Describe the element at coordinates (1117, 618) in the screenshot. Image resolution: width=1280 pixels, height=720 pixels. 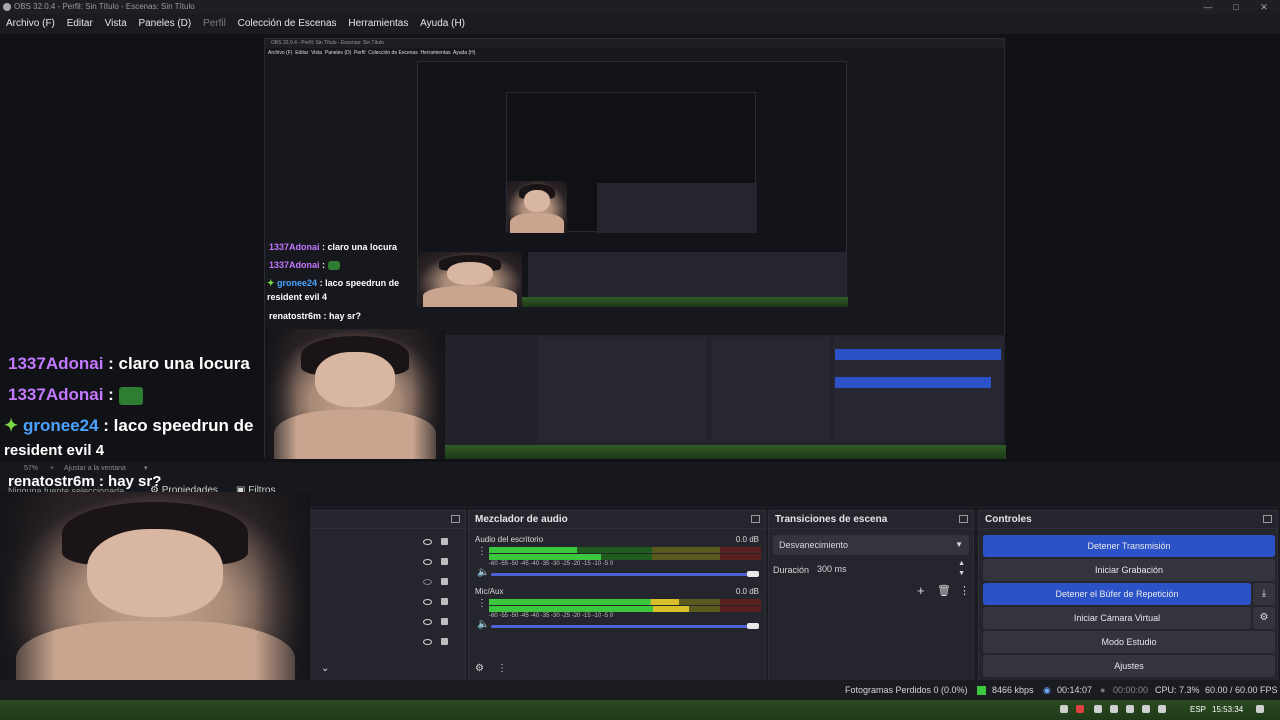
I see `start-virtual-camera-button: Iniciar Cámara Virtual` at that location.